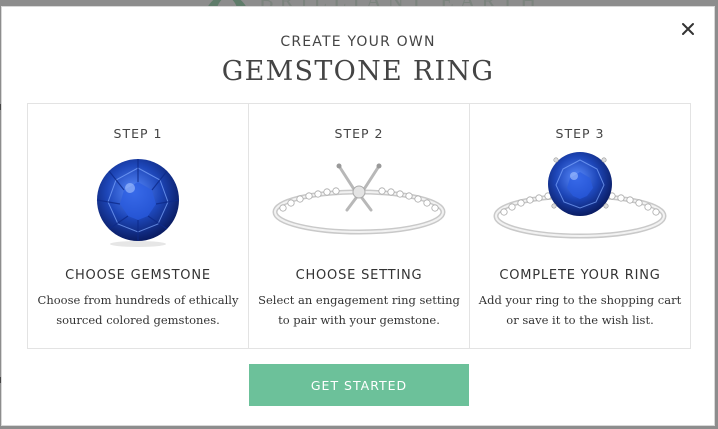 This screenshot has height=429, width=718. I want to click on description-line: Add your ring to the shopping cart, so click(580, 300).